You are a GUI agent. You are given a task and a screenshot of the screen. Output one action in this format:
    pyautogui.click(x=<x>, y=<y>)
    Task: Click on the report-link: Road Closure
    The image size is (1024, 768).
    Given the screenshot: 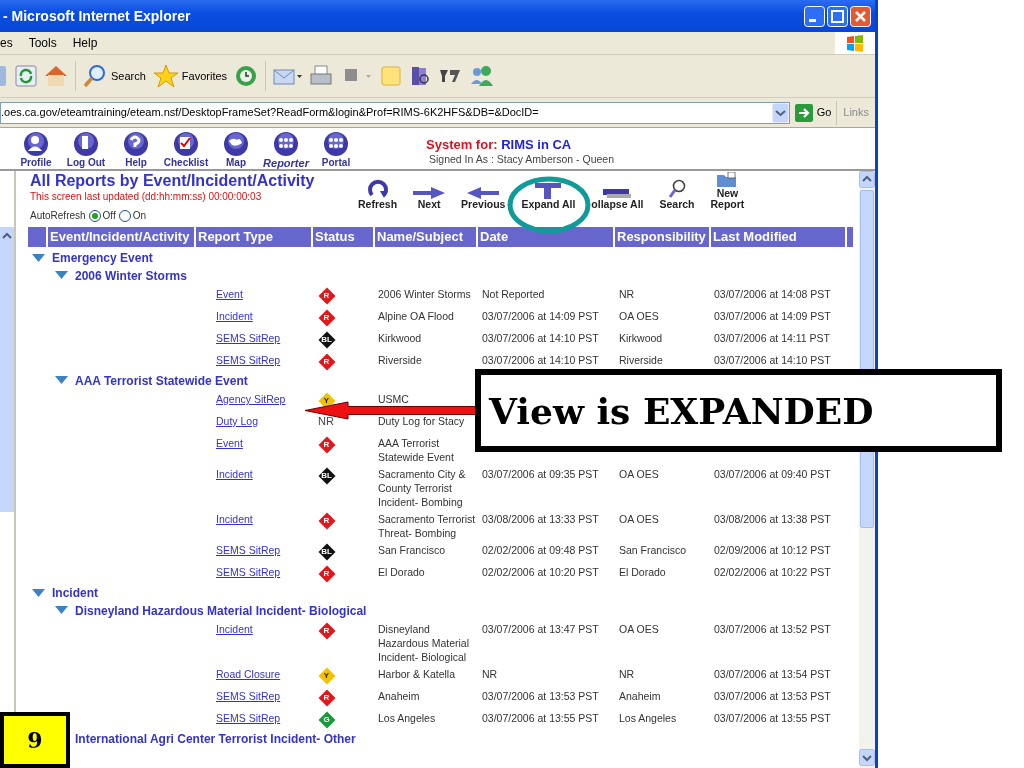 What is the action you would take?
    pyautogui.click(x=248, y=674)
    